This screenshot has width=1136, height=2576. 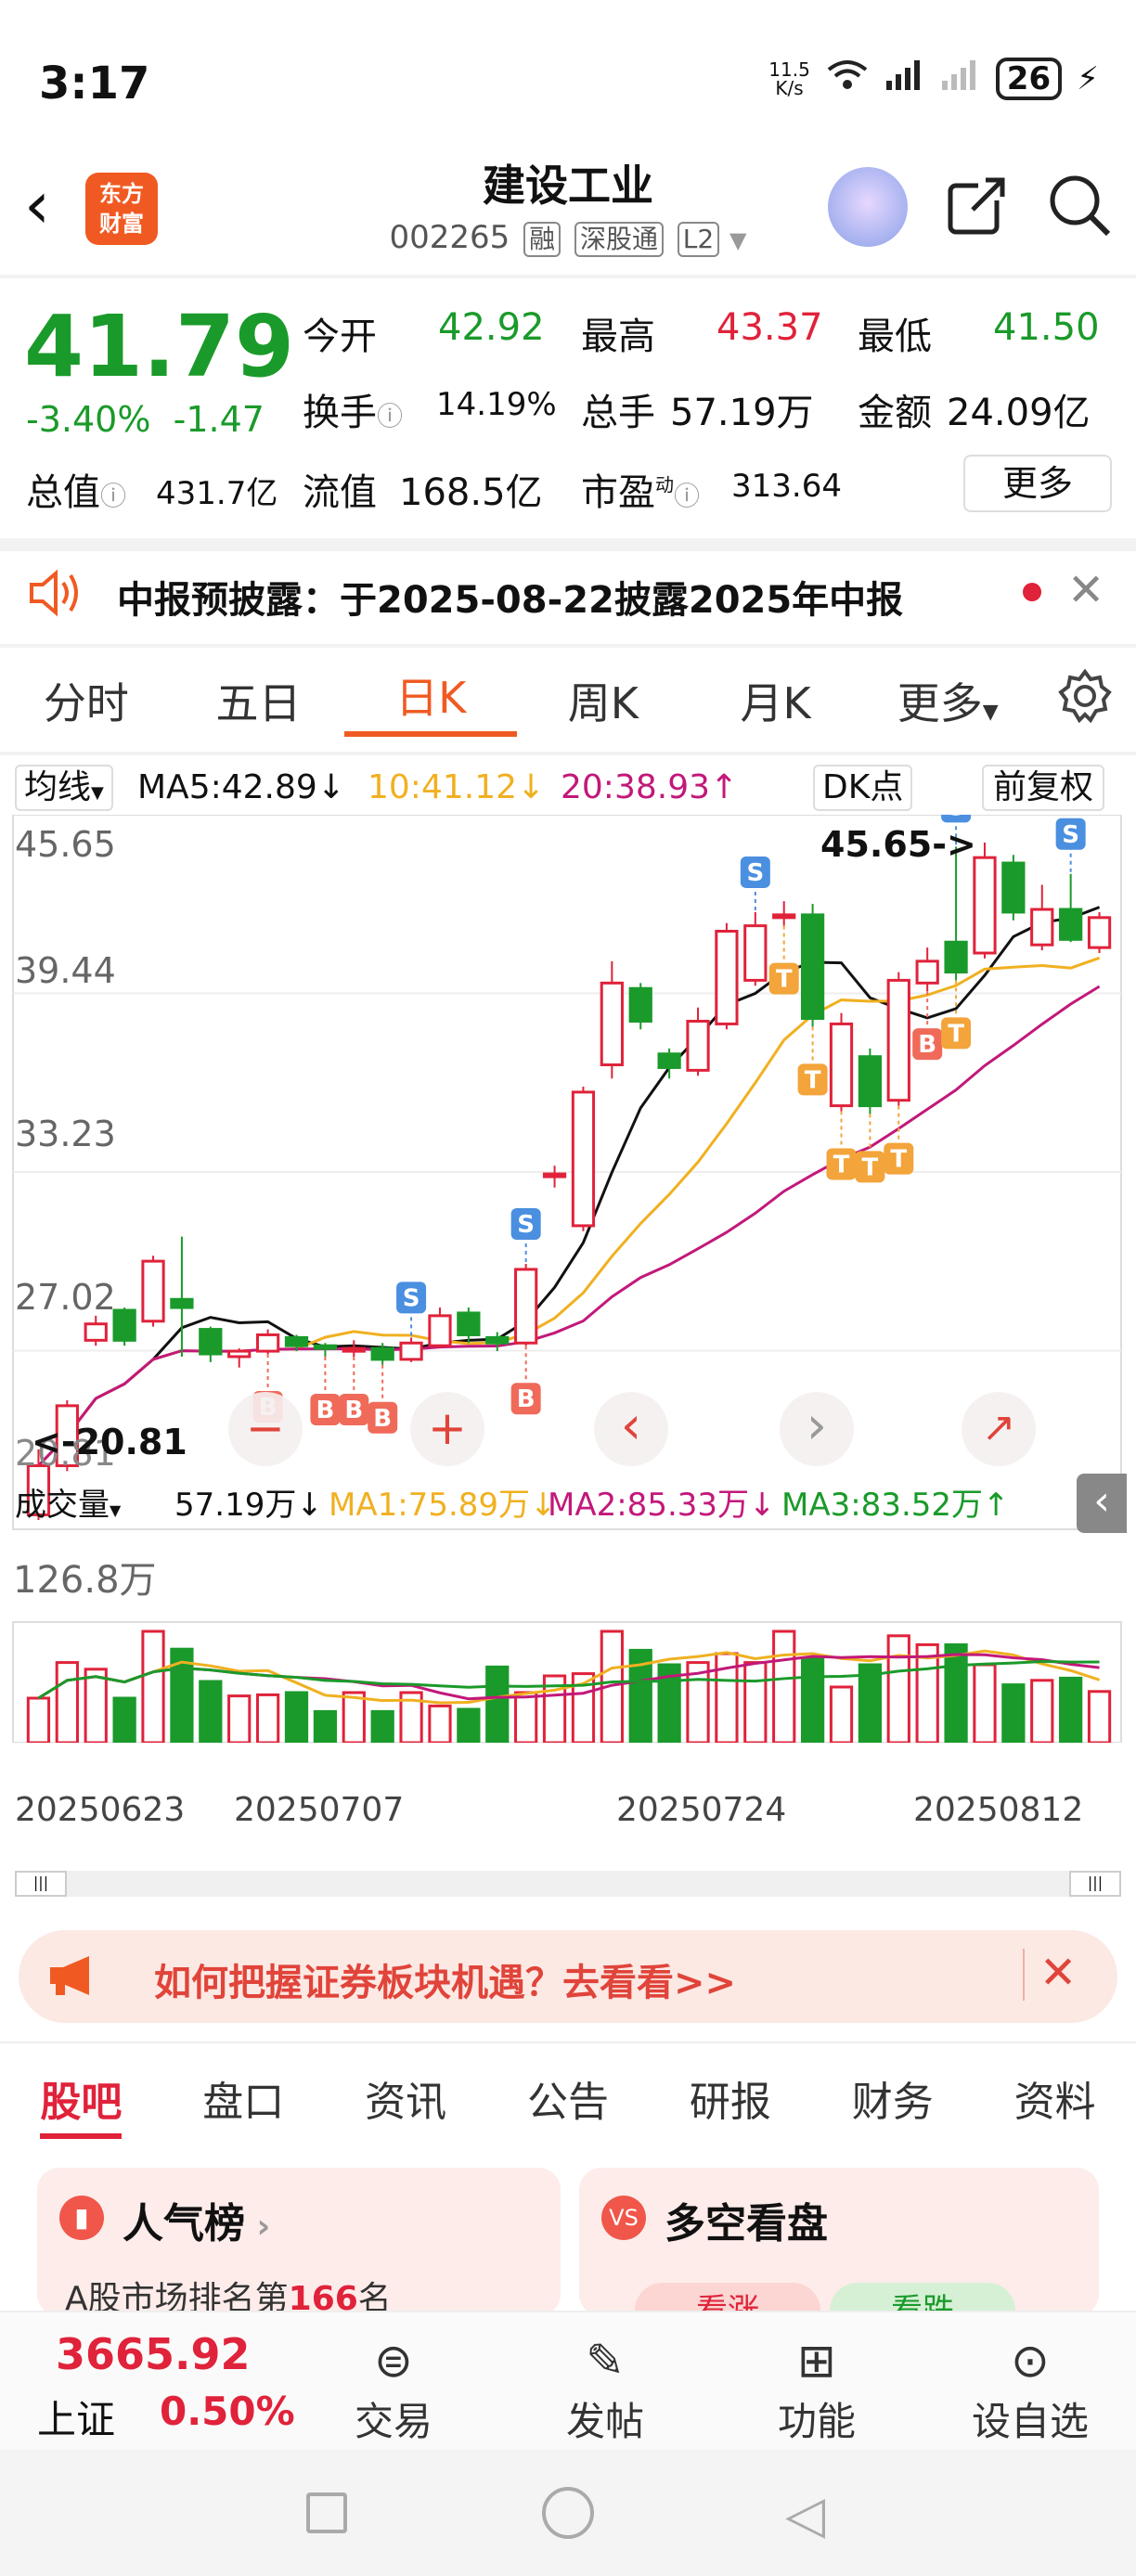 What do you see at coordinates (730, 2098) in the screenshot?
I see `tab-research: 研报` at bounding box center [730, 2098].